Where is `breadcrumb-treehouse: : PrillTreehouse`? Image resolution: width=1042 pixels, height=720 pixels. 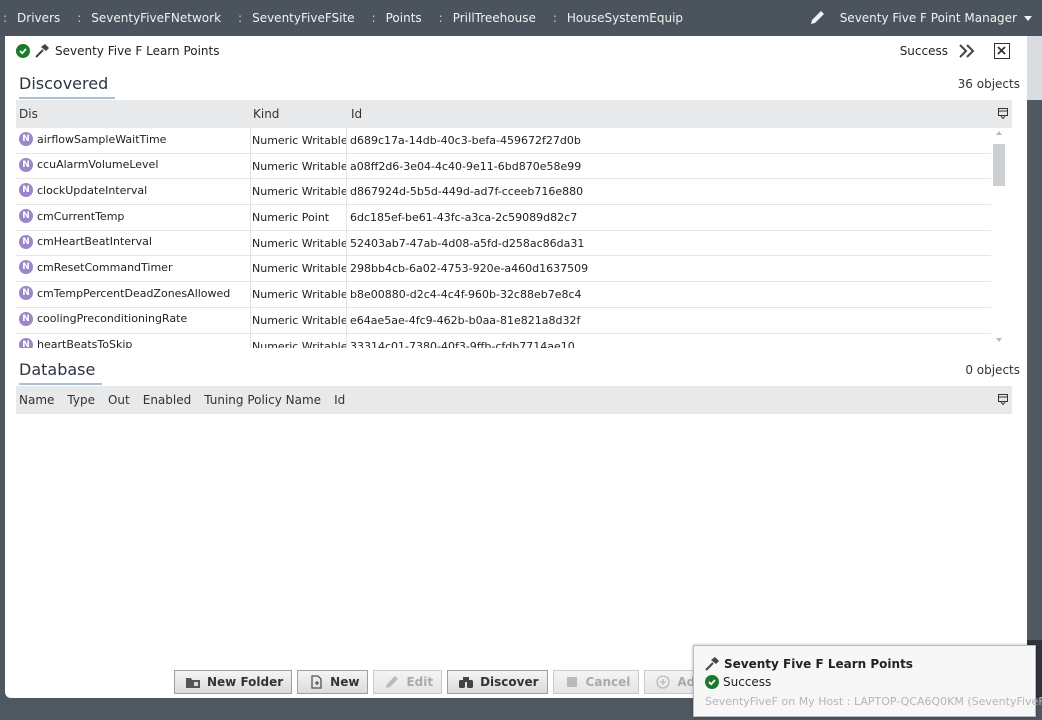 breadcrumb-treehouse: : PrillTreehouse is located at coordinates (490, 18).